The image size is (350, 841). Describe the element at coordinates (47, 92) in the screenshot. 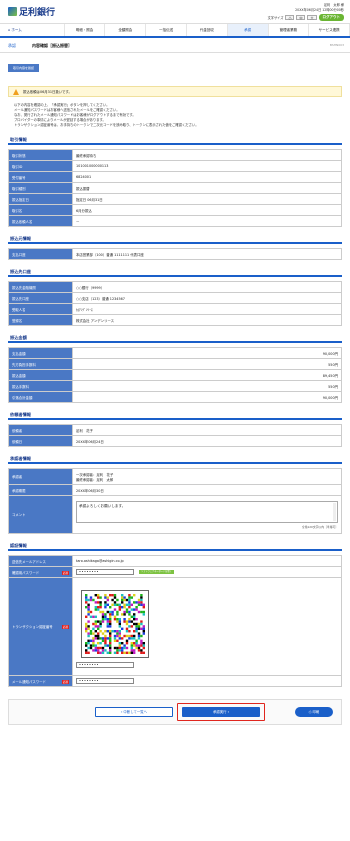

I see `notice-text: 振込依頼は06月31日扱いです。` at that location.